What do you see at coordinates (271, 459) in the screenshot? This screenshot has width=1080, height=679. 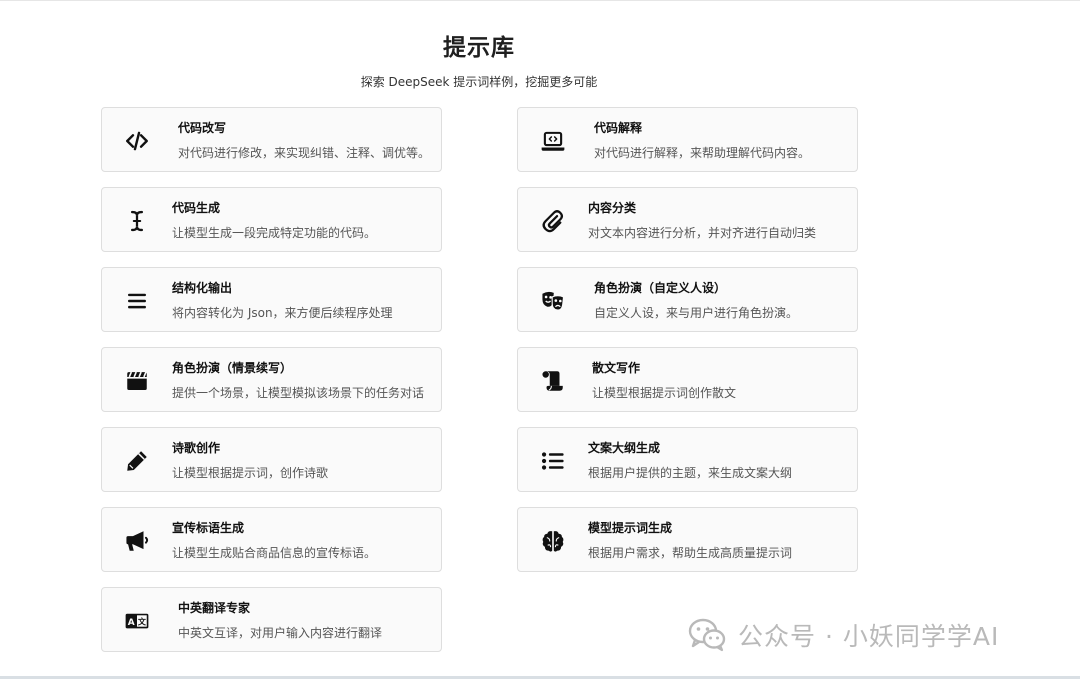 I see `prompt-card-poetry: 诗歌创作 让模型根据提示词，创作诗歌` at bounding box center [271, 459].